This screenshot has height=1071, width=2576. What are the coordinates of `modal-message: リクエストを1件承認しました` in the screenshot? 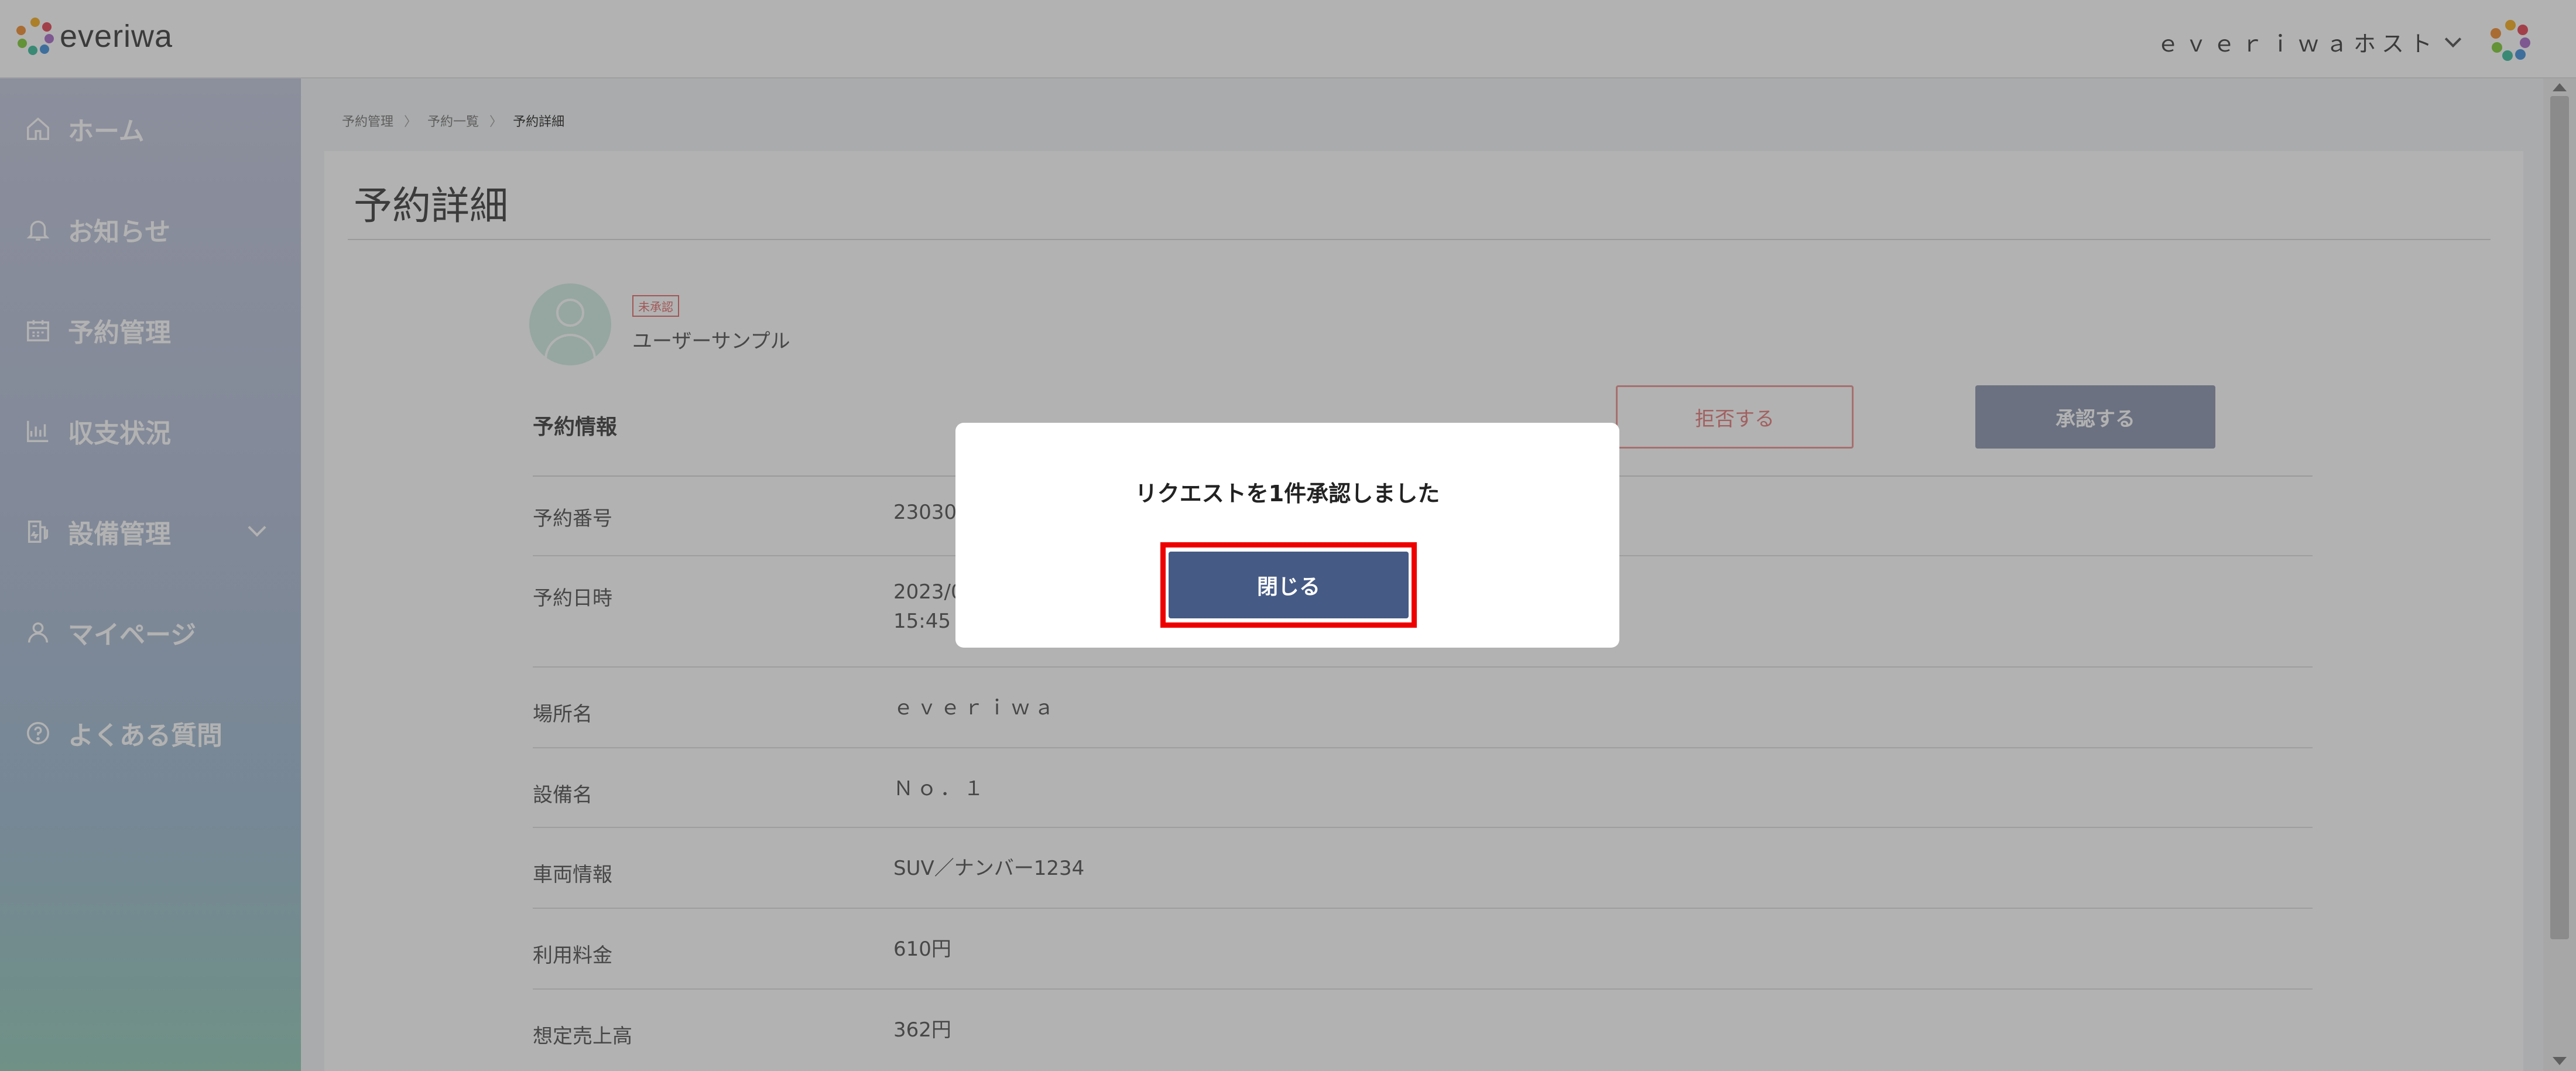 It's located at (1287, 494).